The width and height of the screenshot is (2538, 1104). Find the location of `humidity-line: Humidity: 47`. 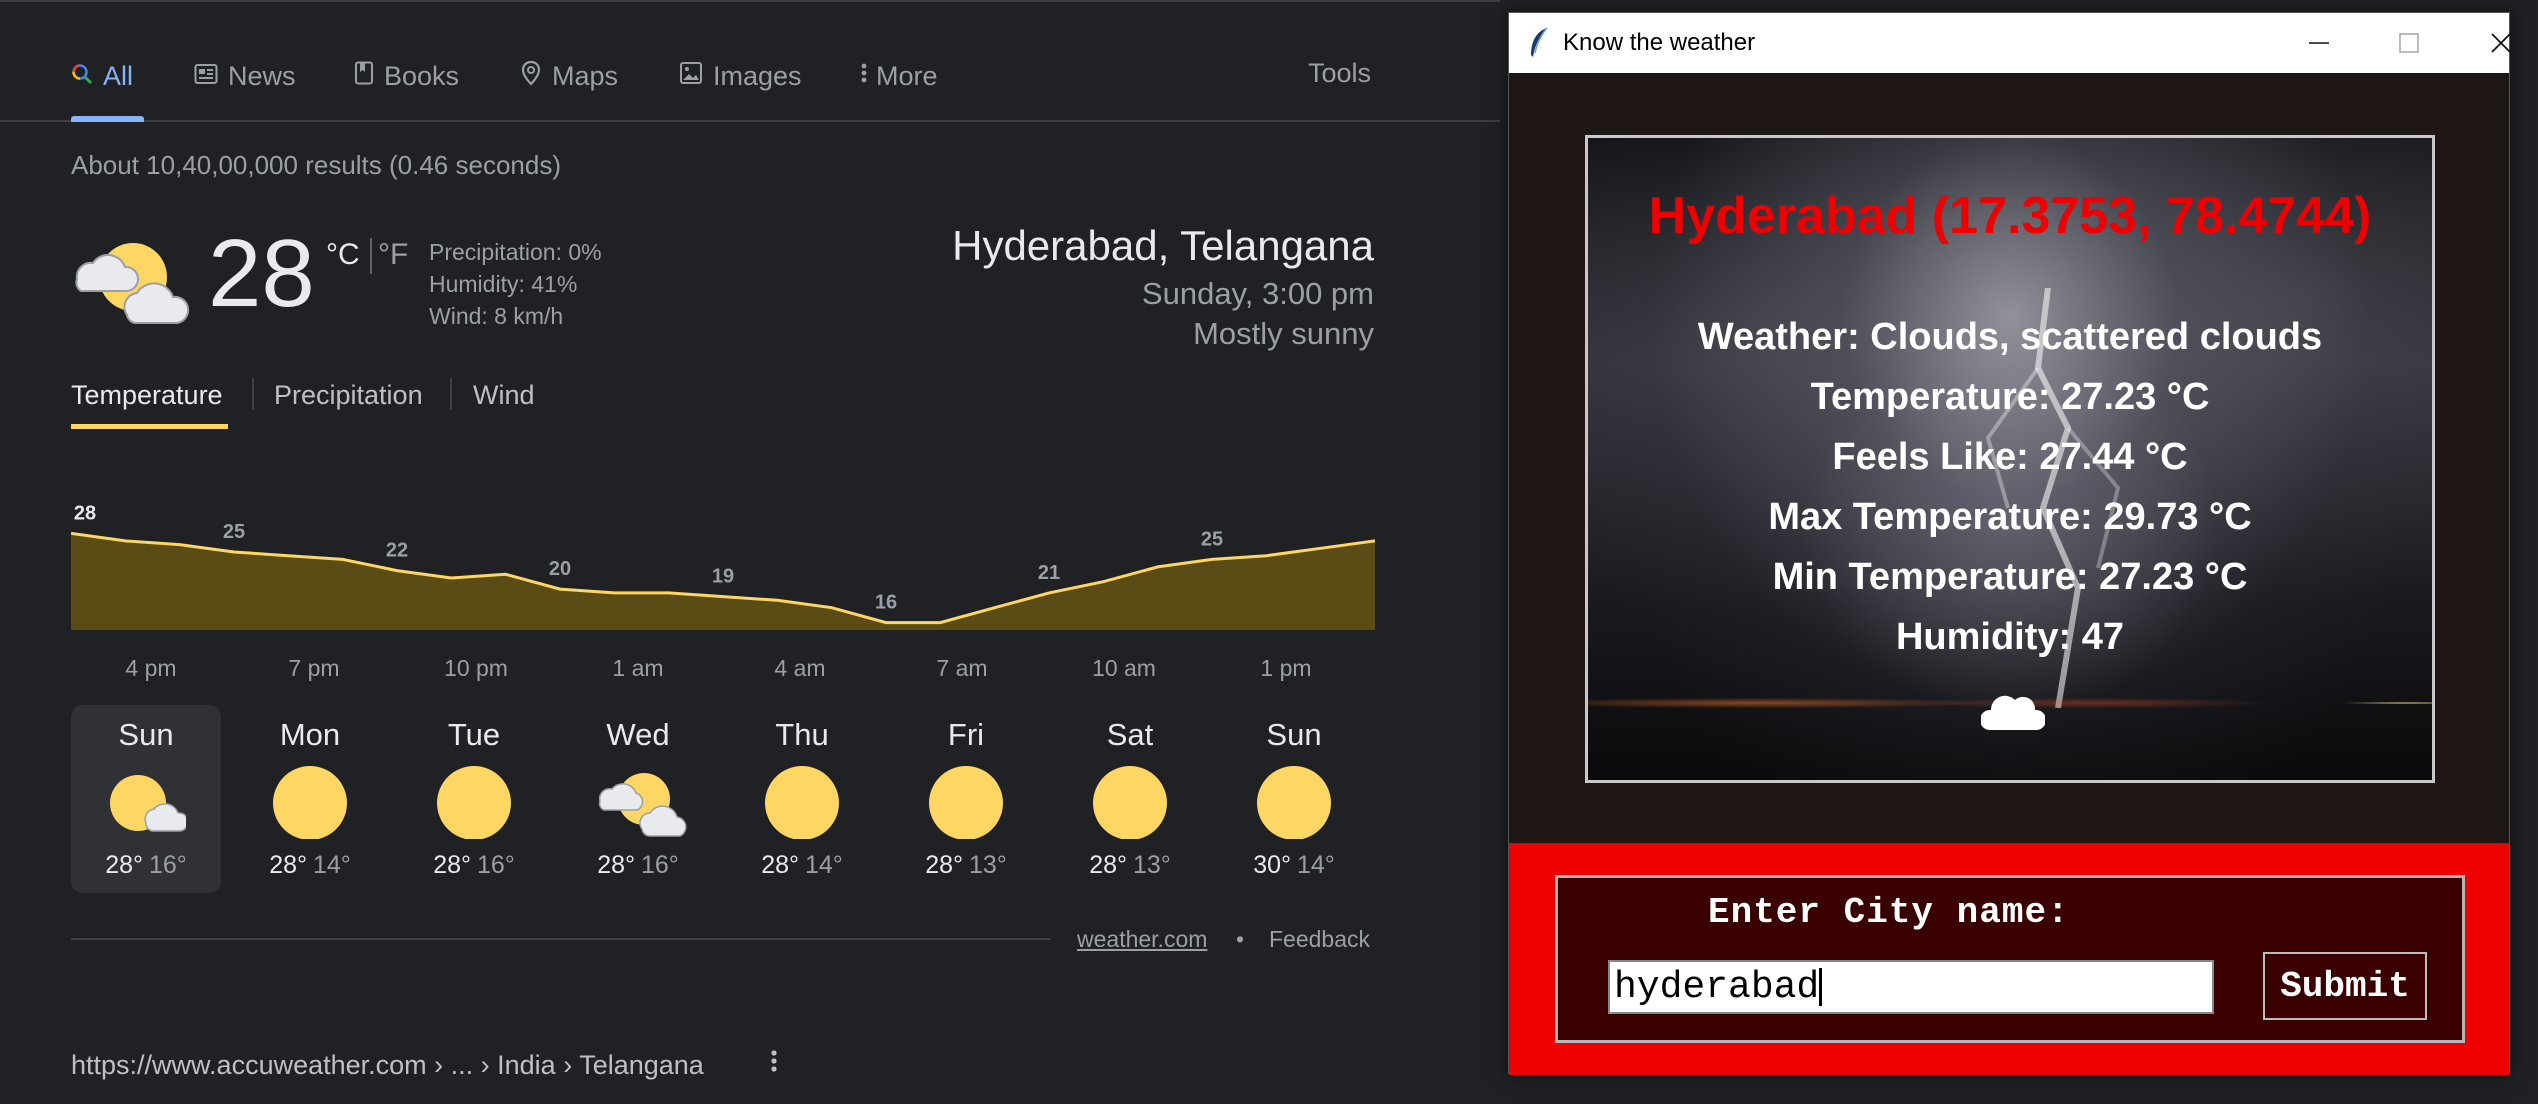

humidity-line: Humidity: 47 is located at coordinates (2010, 637).